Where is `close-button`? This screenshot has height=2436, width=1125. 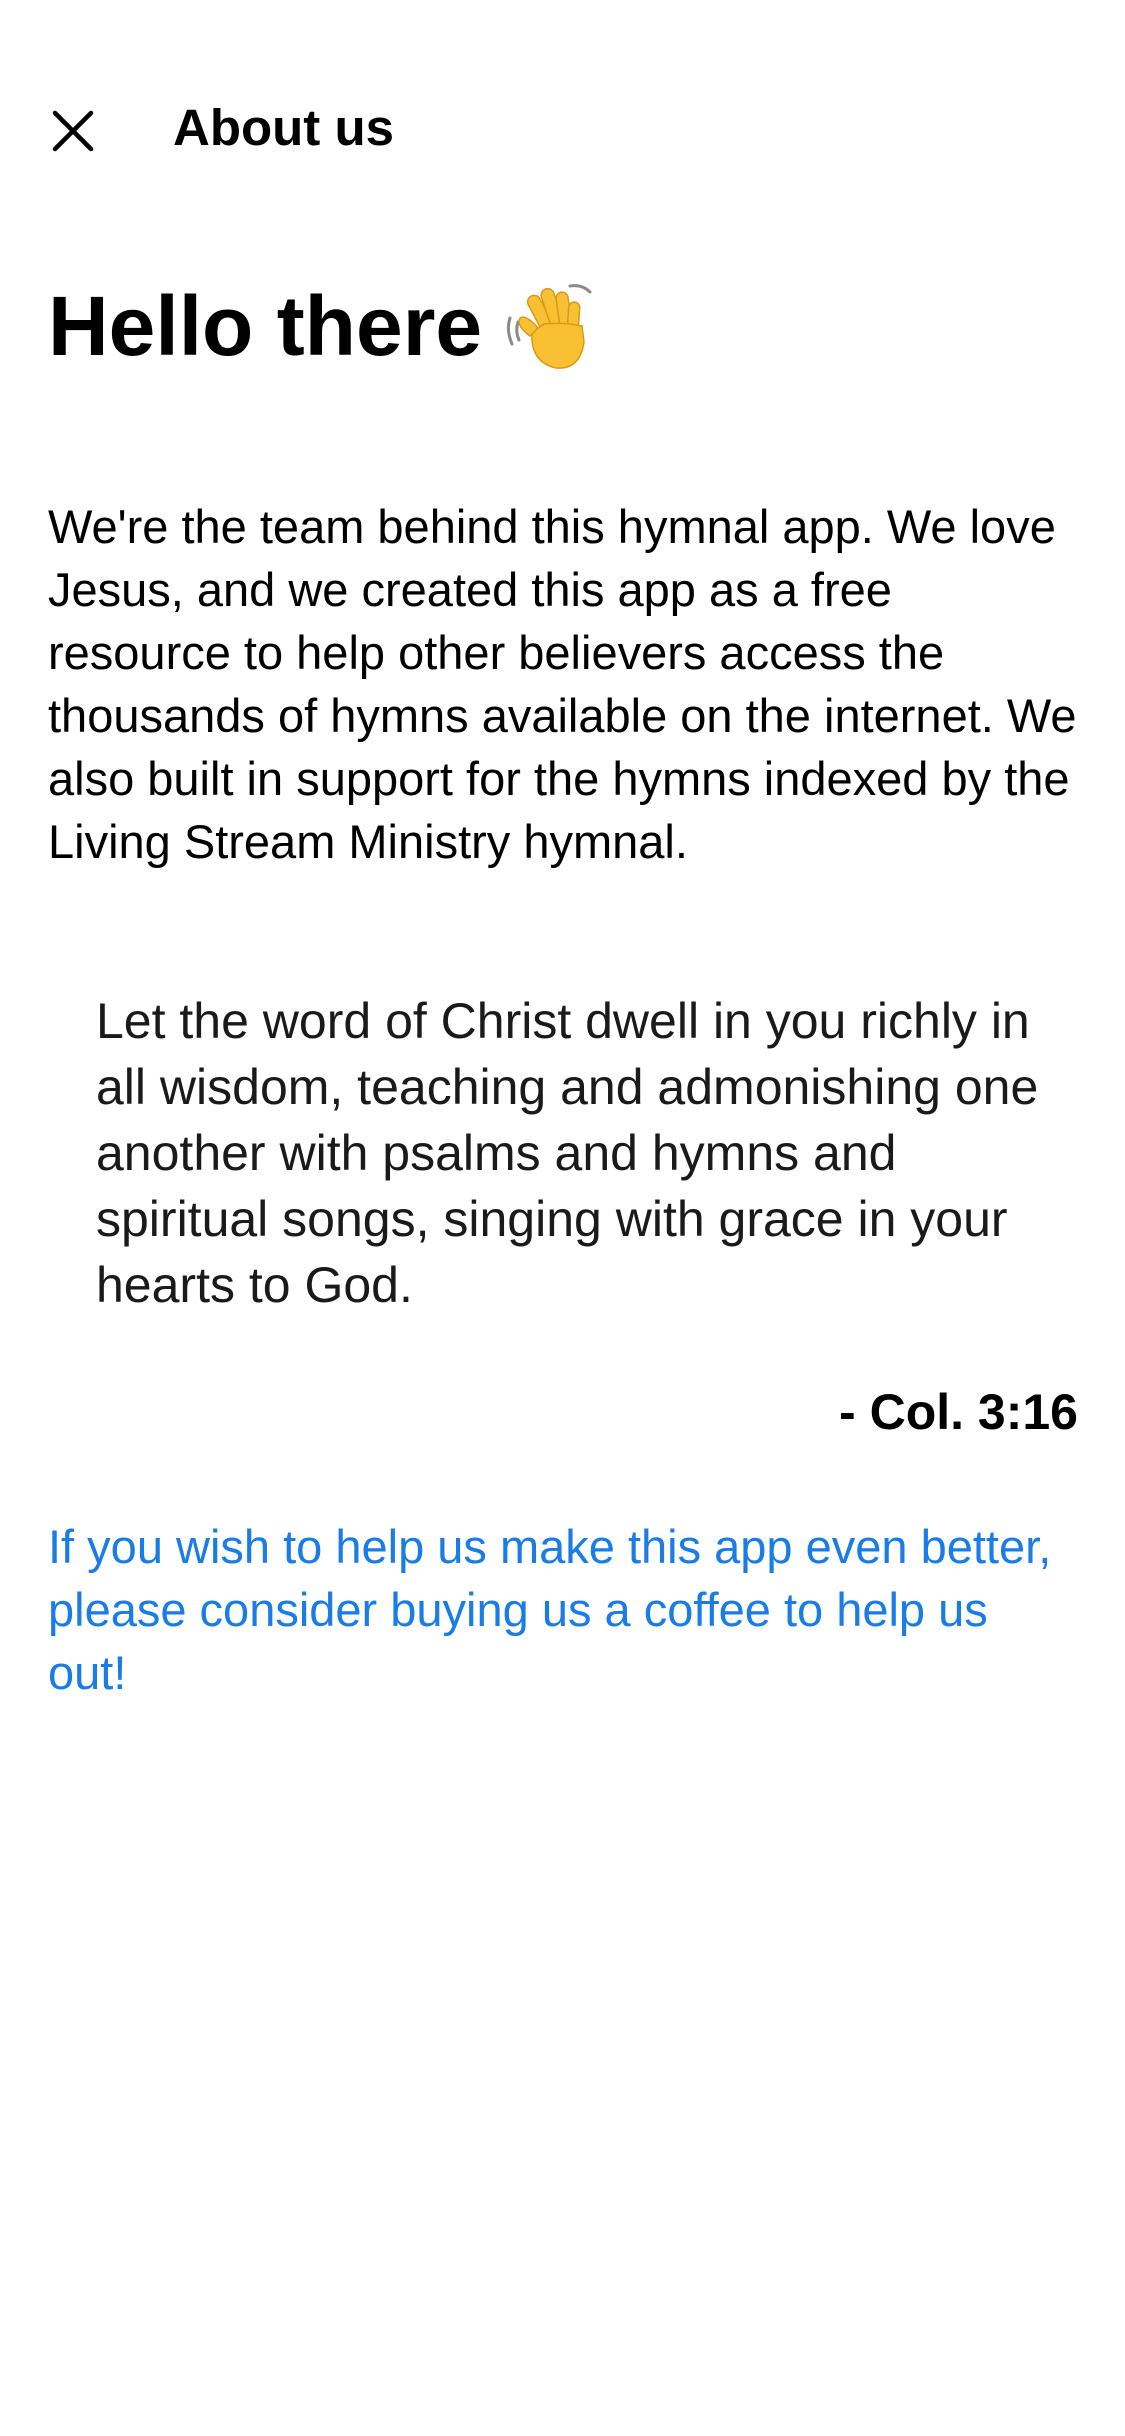
close-button is located at coordinates (73, 131).